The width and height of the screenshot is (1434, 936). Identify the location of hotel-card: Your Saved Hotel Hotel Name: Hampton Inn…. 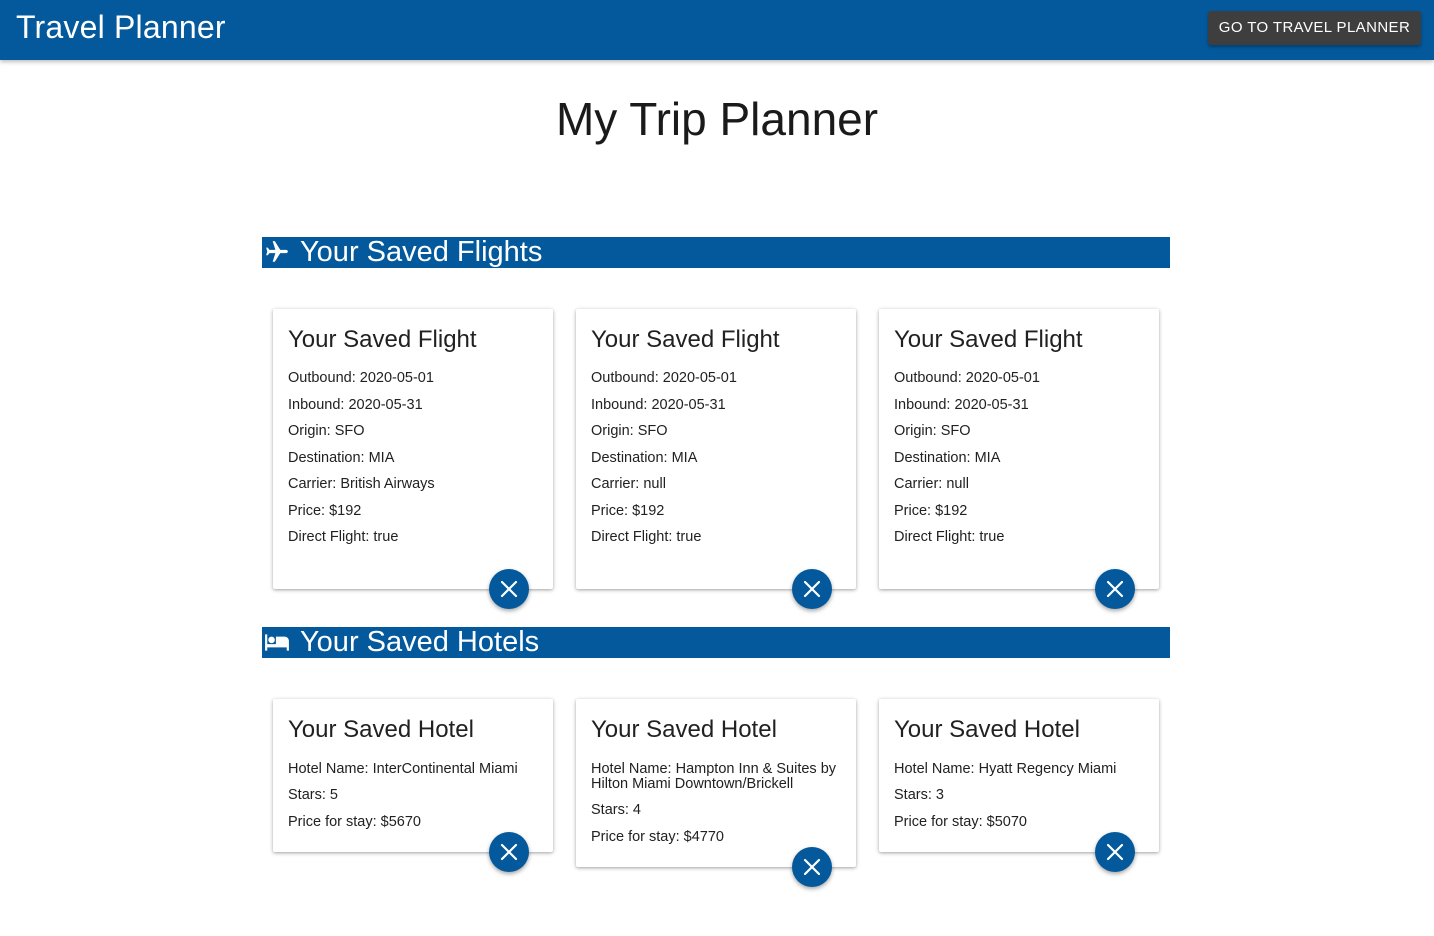
(716, 783).